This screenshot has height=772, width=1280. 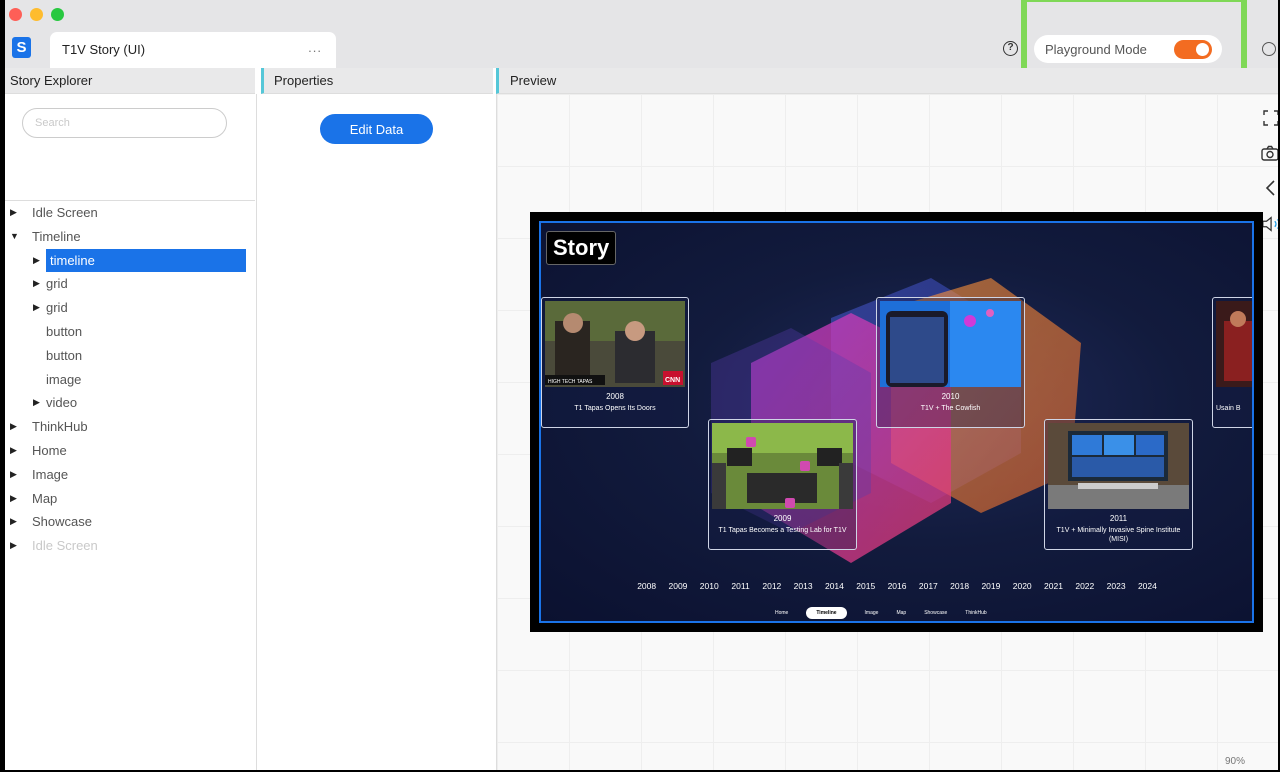 What do you see at coordinates (376, 129) in the screenshot?
I see `edit-data-button: Edit Data` at bounding box center [376, 129].